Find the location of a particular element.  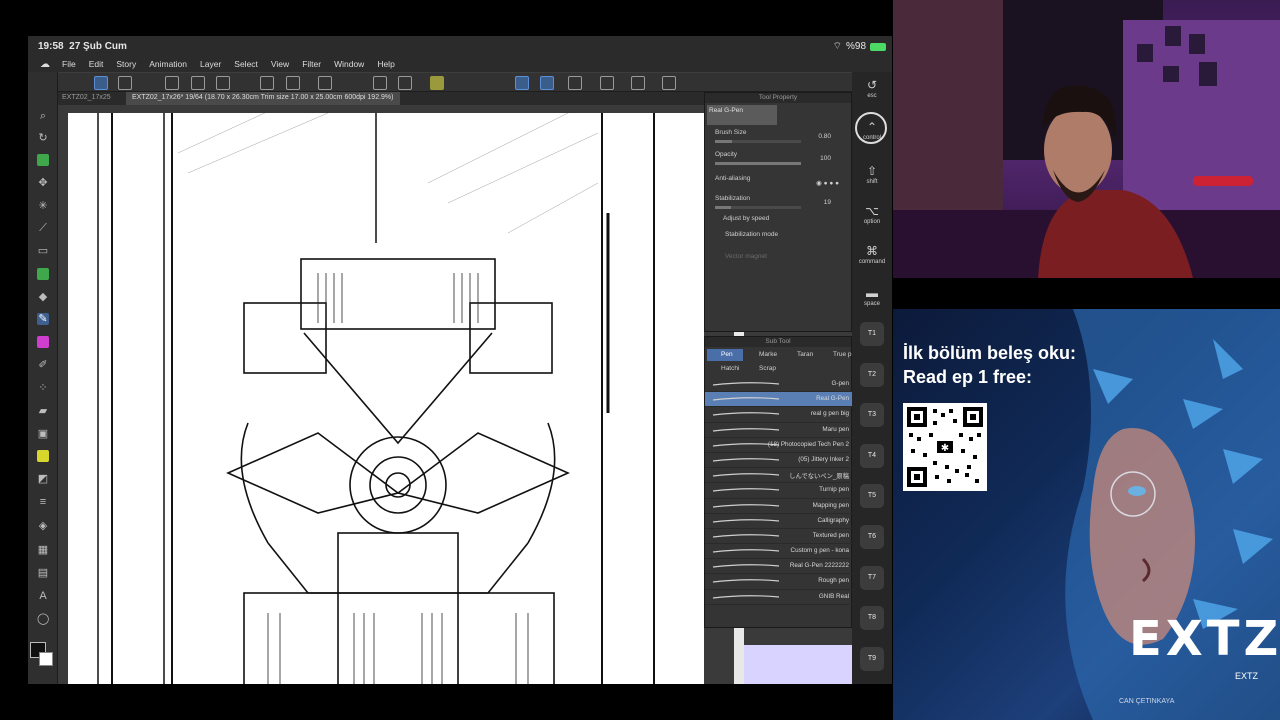

esc-key: ↺ esc is located at coordinates (872, 88).